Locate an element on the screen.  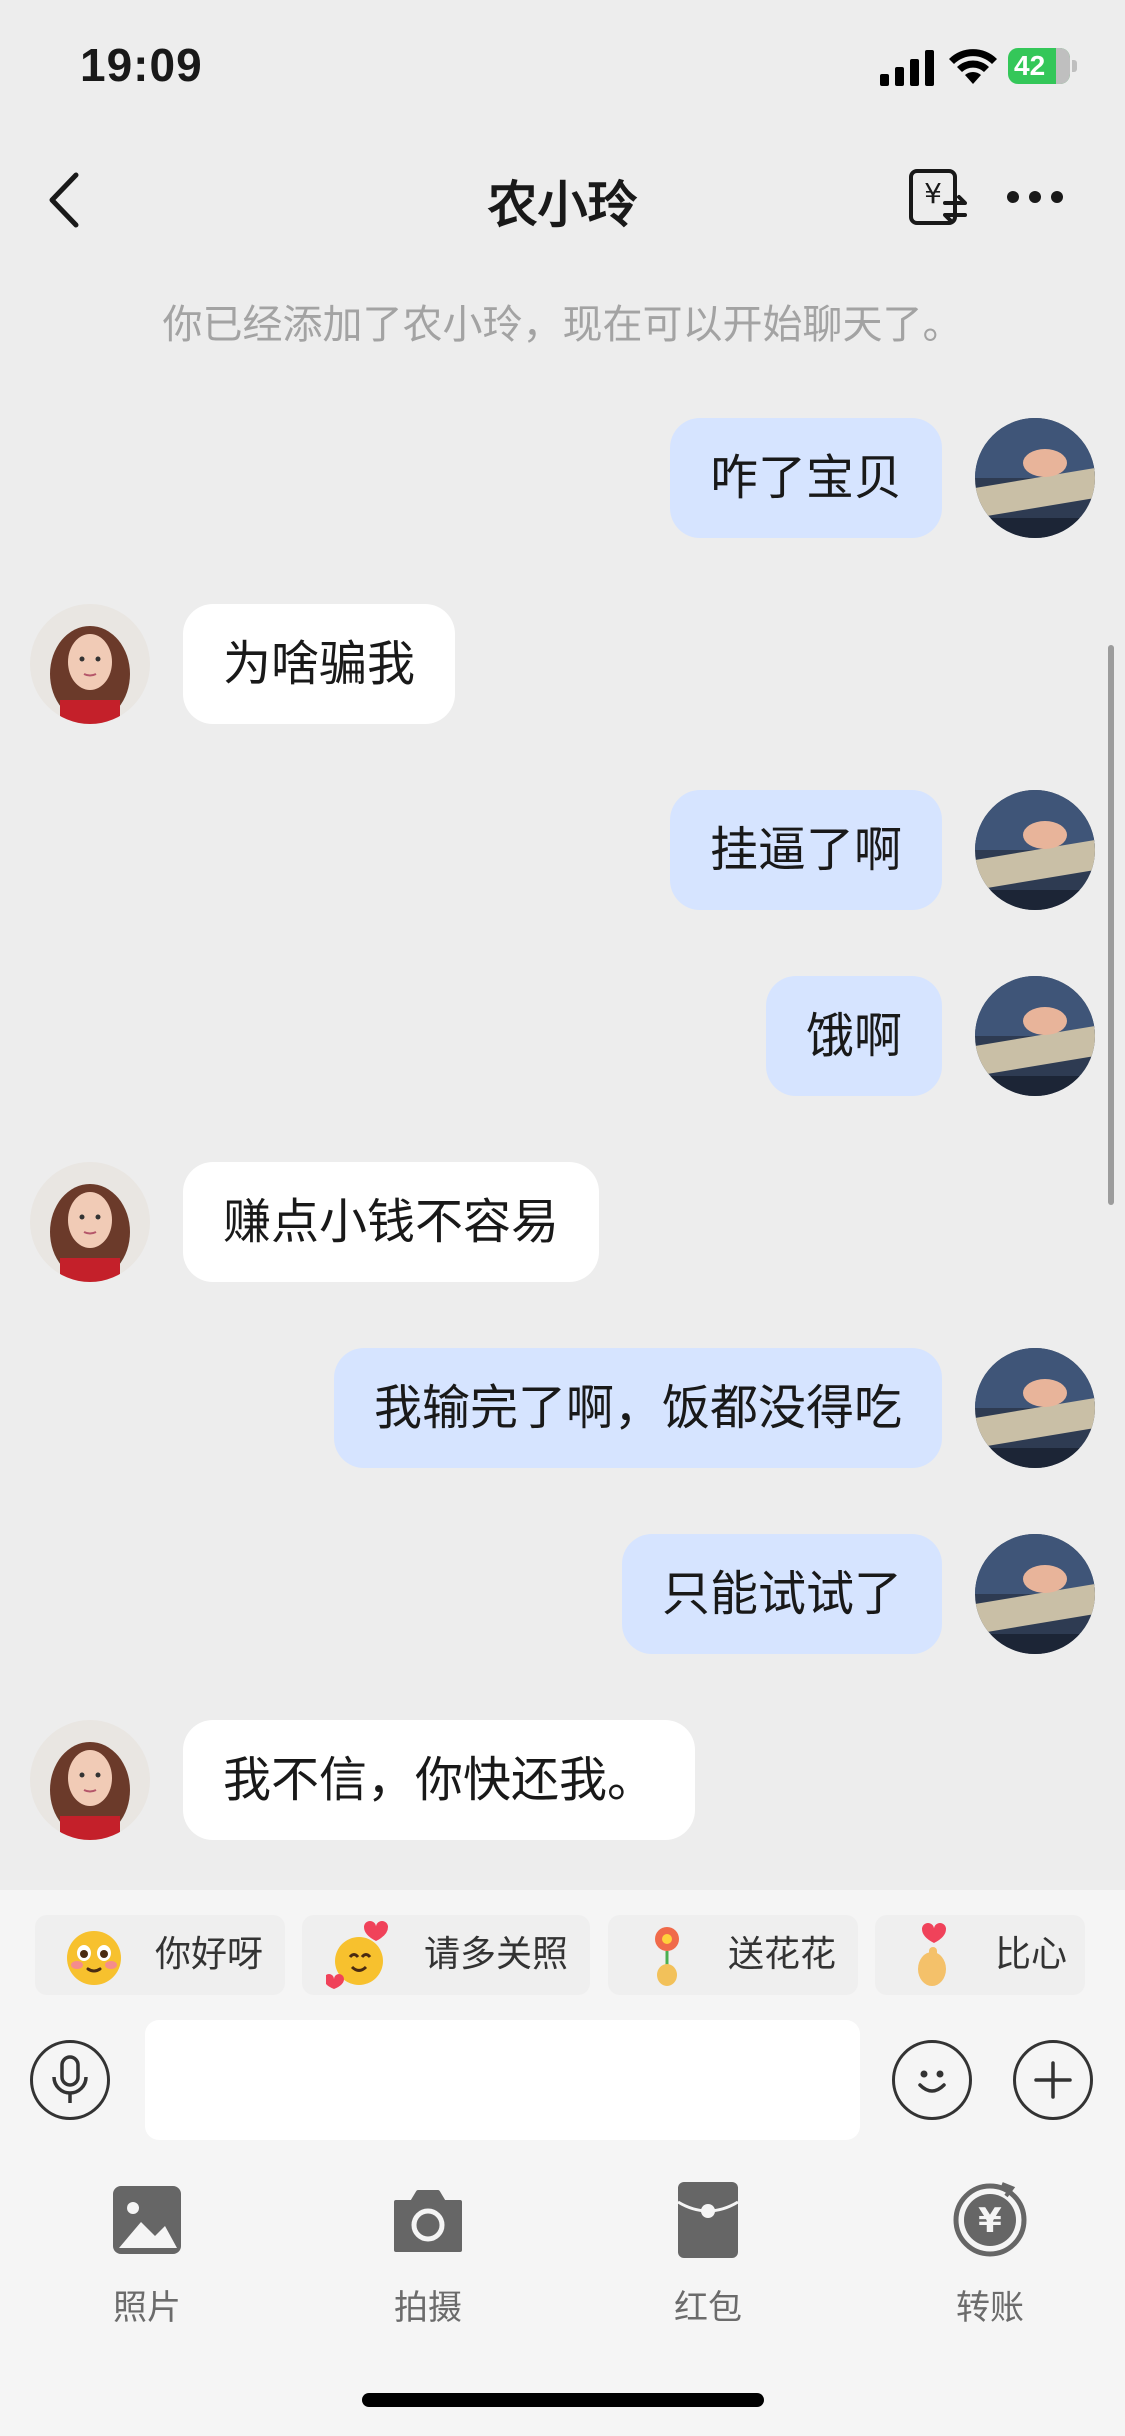
system-notice: 你已经添加了农小玲，现在可以开始聊天了。 is located at coordinates (562, 325).